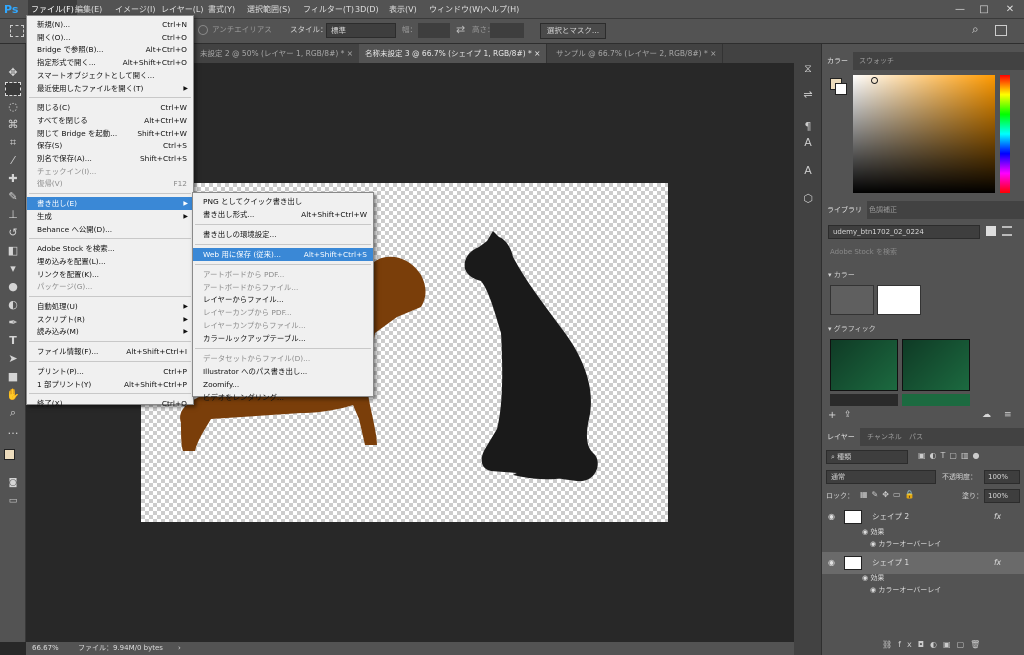 This screenshot has width=1024, height=655. Describe the element at coordinates (13, 323) in the screenshot. I see `pen-tool-icon: ✒` at that location.